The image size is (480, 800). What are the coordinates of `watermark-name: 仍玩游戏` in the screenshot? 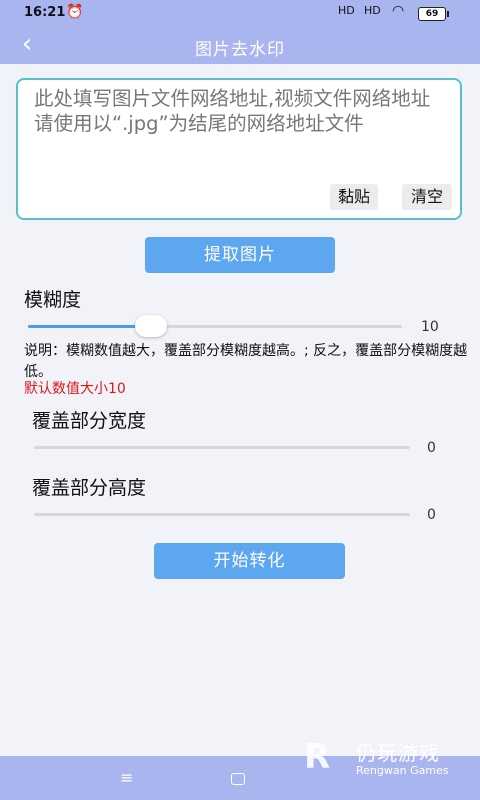 It's located at (398, 753).